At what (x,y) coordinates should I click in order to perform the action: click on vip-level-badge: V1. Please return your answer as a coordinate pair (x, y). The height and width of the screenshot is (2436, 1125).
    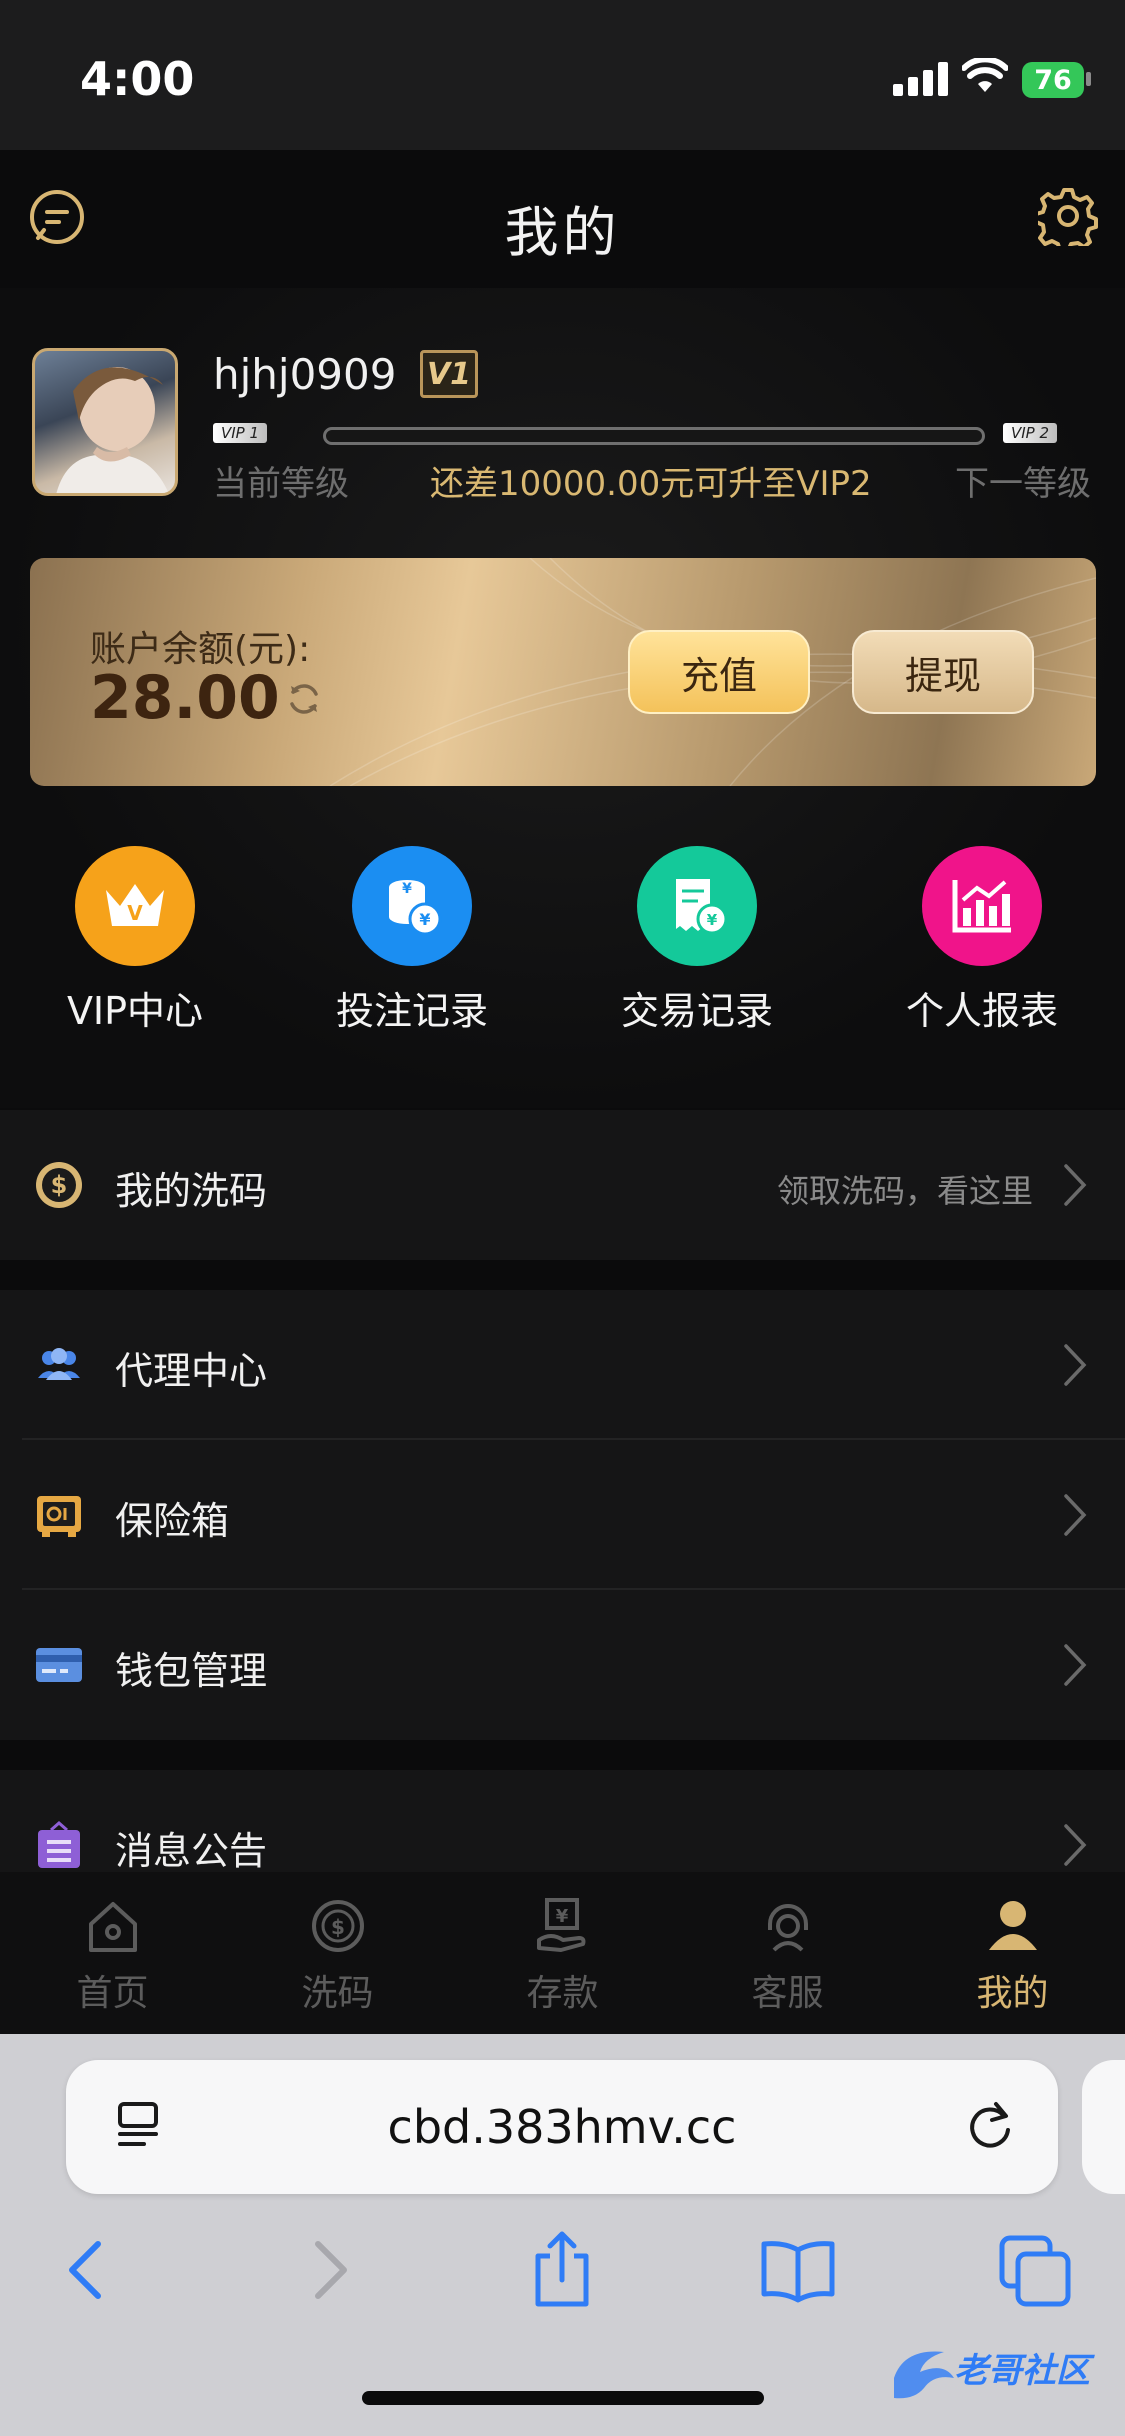
    Looking at the image, I should click on (449, 374).